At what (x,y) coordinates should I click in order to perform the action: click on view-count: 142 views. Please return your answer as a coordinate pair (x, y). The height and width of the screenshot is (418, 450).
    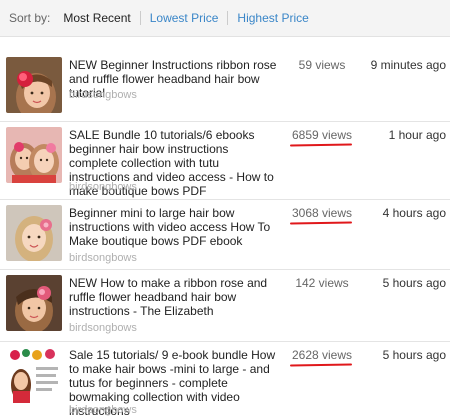
    Looking at the image, I should click on (322, 283).